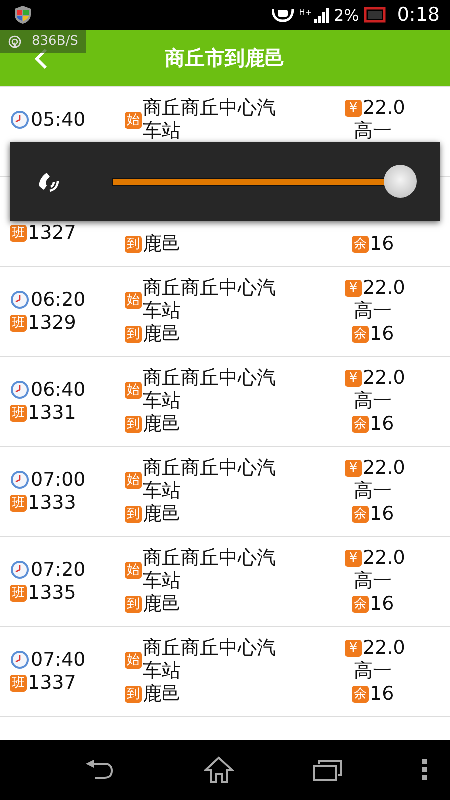 The image size is (450, 800). I want to click on battery-icon, so click(375, 15).